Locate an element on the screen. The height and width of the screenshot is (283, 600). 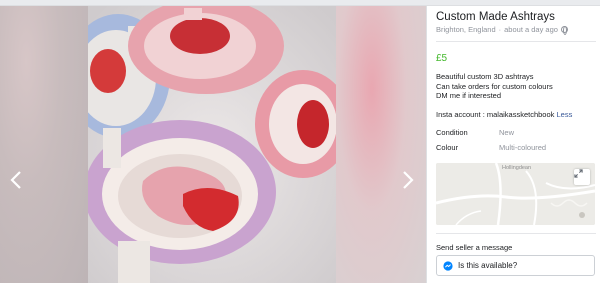
detail-label: Condition is located at coordinates (452, 132).